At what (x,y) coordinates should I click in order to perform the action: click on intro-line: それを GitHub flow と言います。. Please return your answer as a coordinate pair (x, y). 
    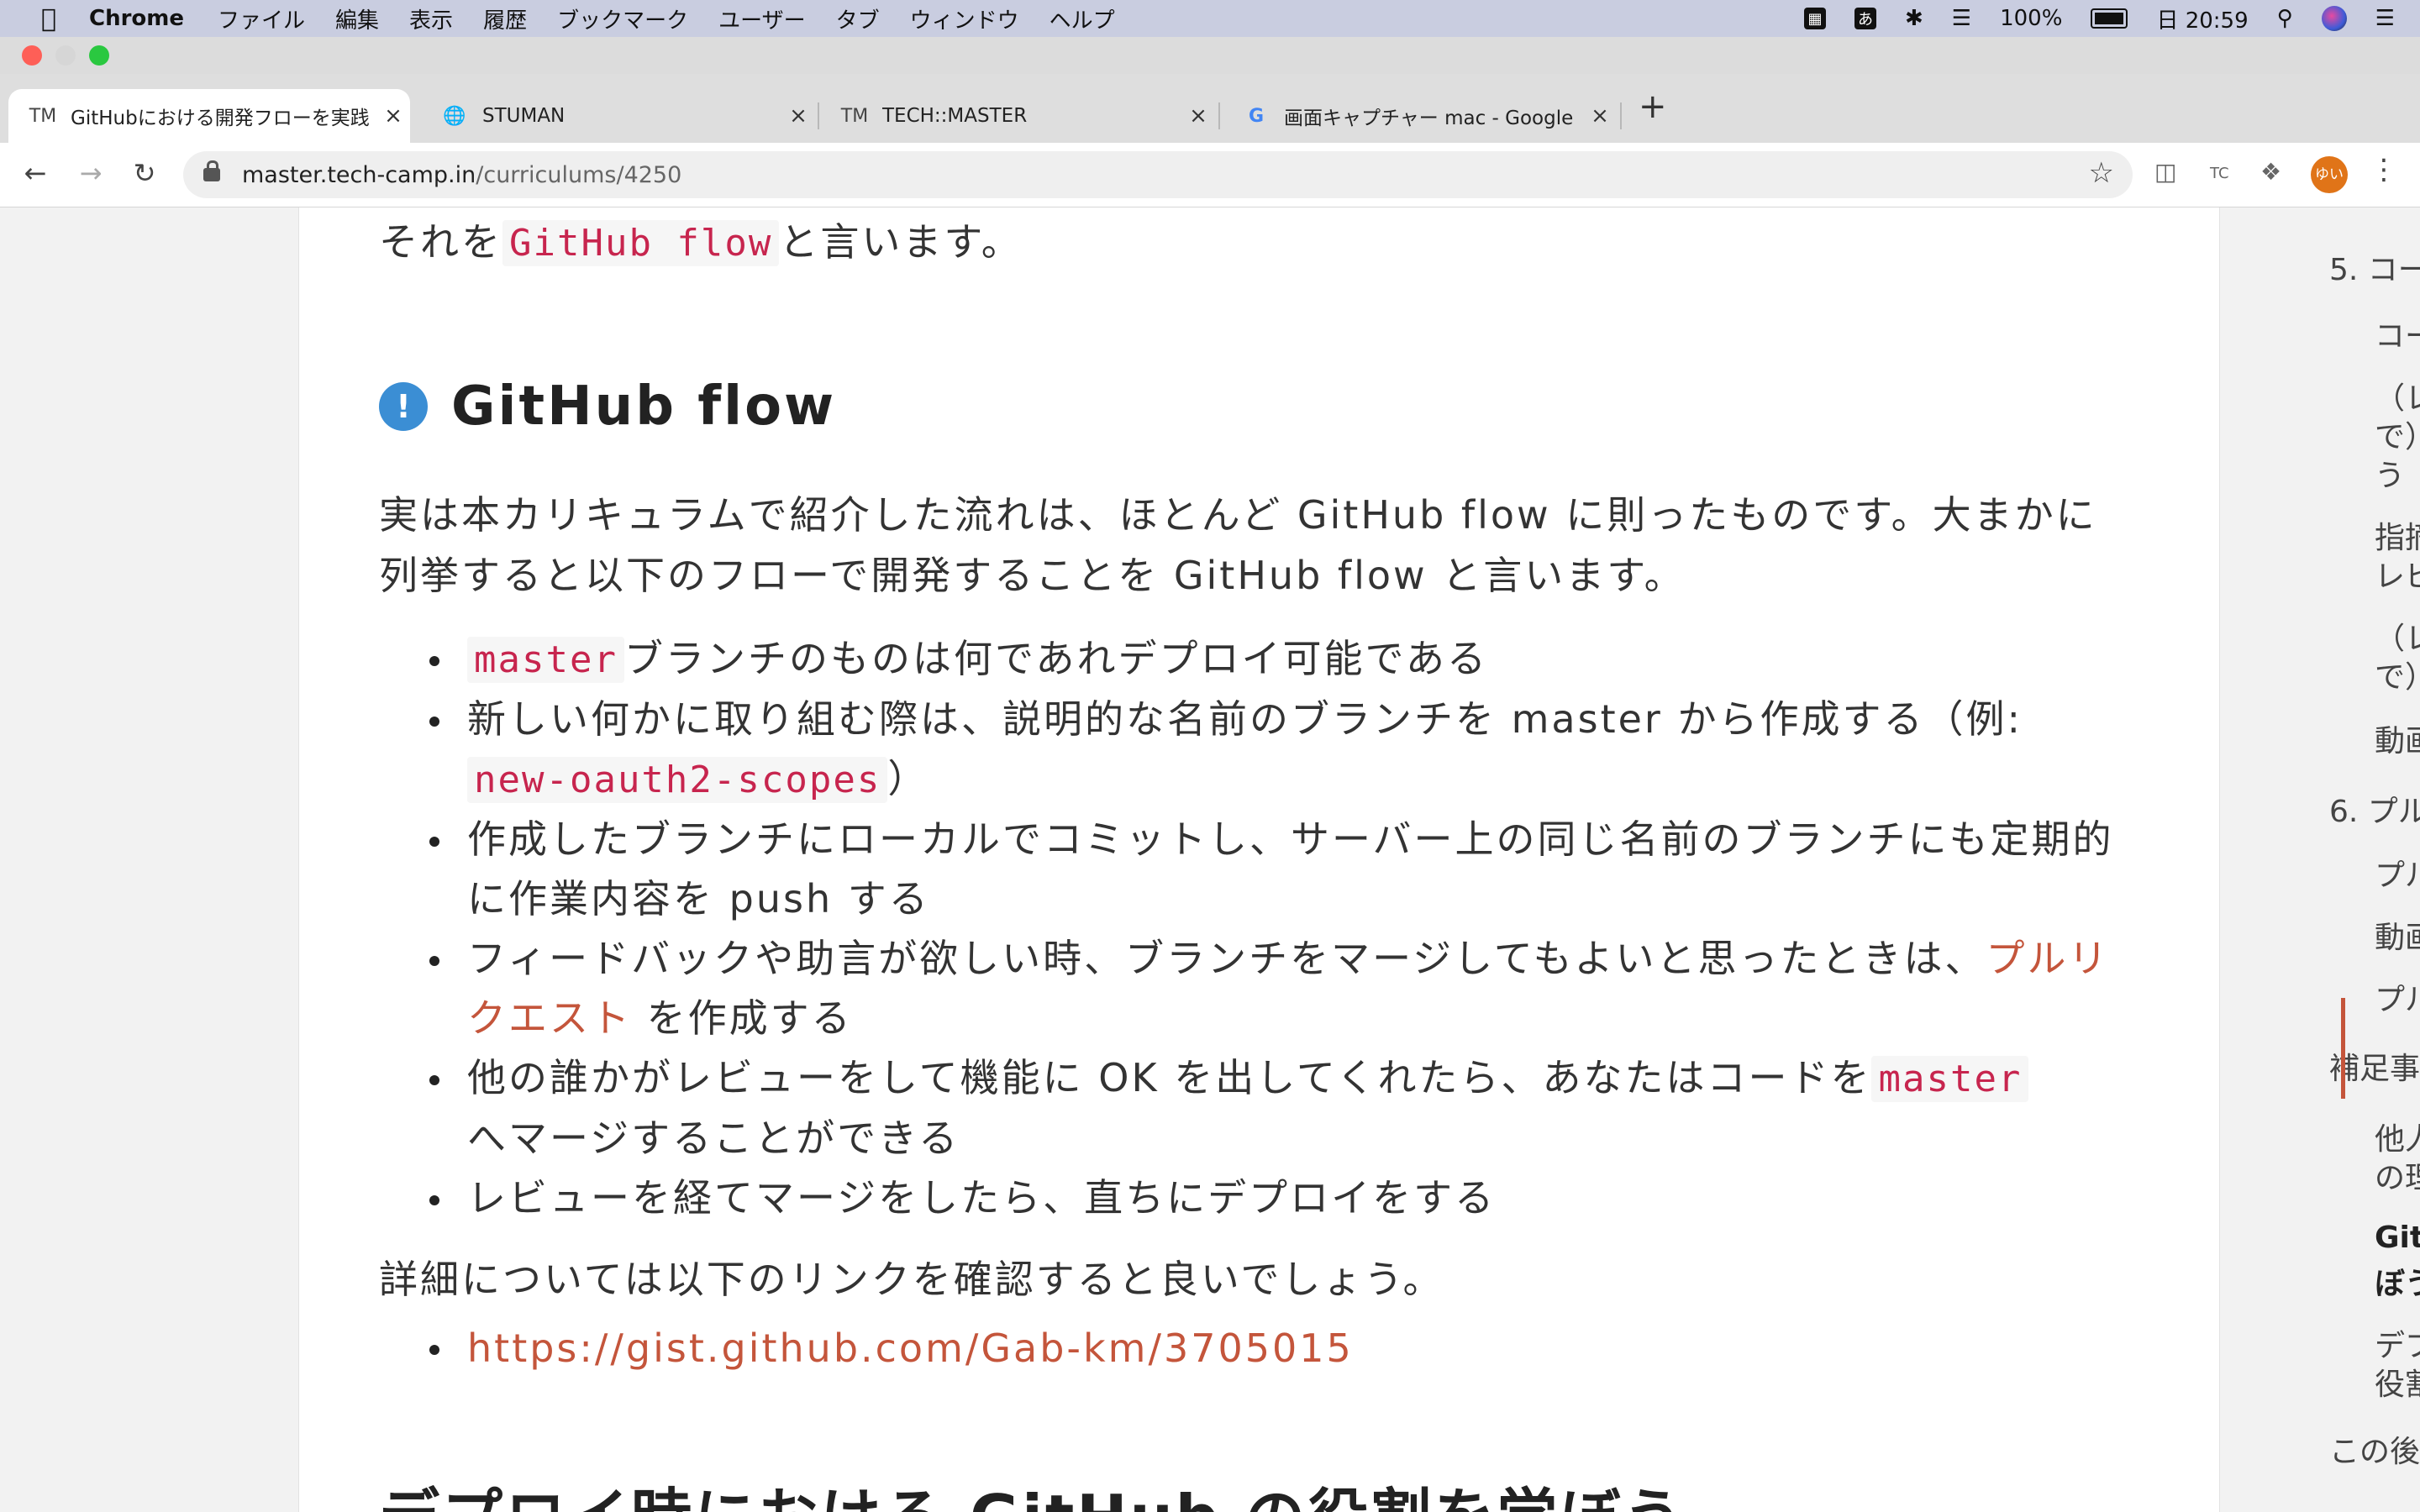
    Looking at the image, I should click on (701, 239).